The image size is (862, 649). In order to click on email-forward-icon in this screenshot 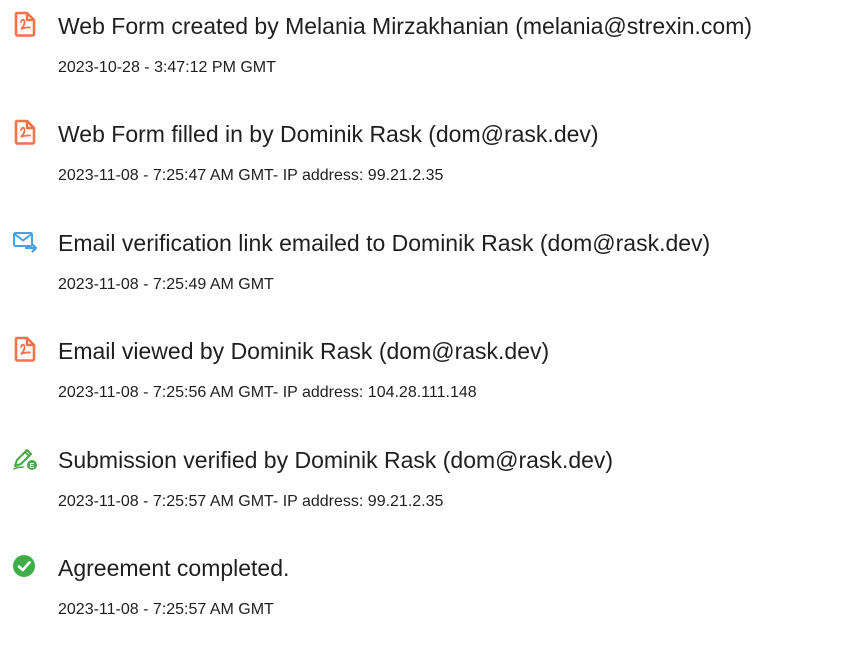, I will do `click(25, 241)`.